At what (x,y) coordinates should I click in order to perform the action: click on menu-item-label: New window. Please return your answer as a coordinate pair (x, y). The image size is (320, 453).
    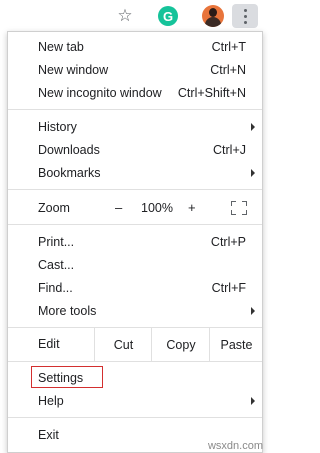
    Looking at the image, I should click on (73, 69).